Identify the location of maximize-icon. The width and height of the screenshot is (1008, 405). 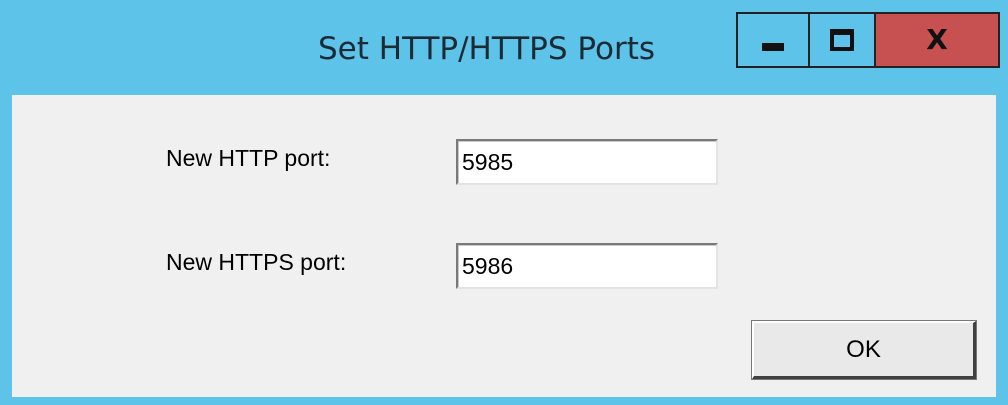
(842, 40).